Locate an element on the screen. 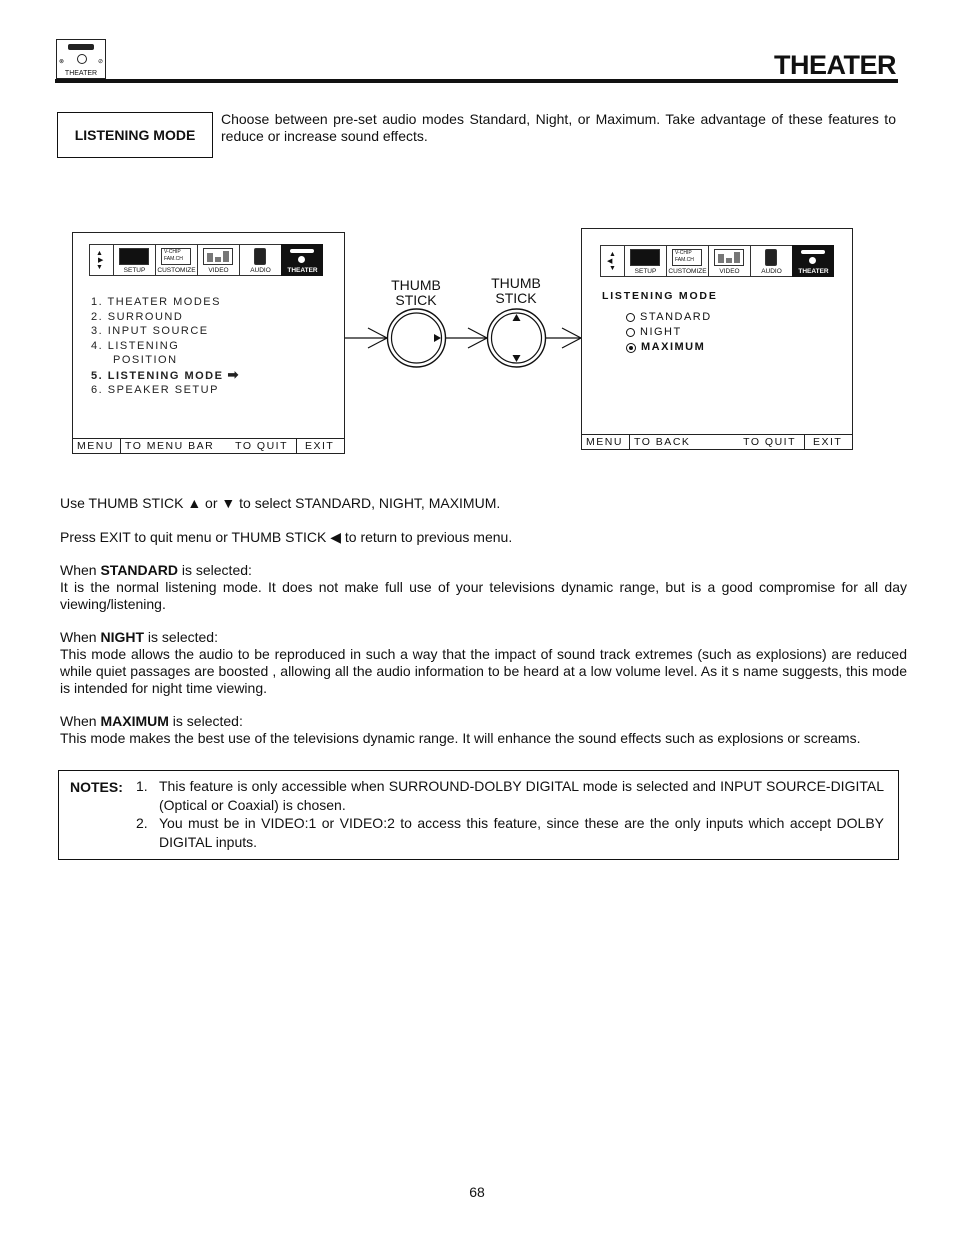 The height and width of the screenshot is (1235, 954). menu-item-input-source: 3. INPUT SOURCE is located at coordinates (165, 331).